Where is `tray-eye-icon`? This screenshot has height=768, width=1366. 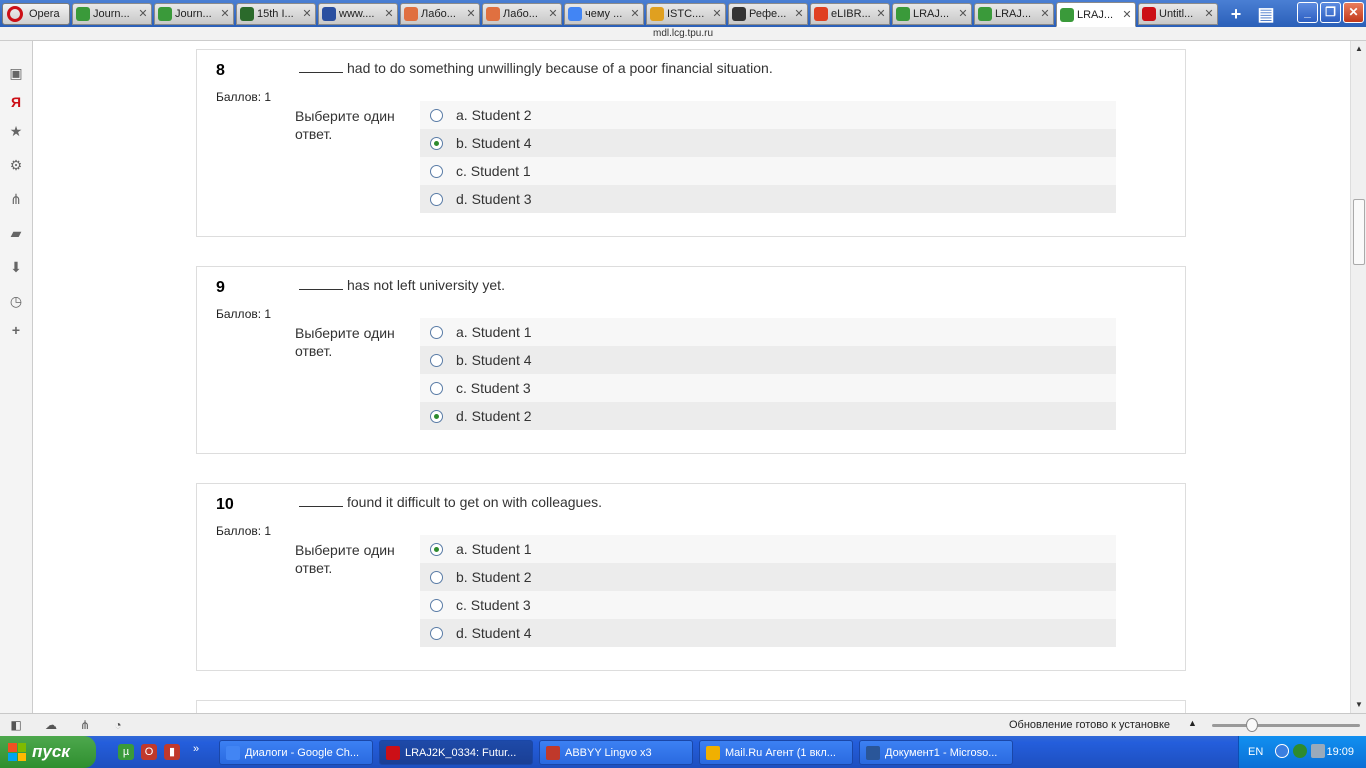
tray-eye-icon is located at coordinates (1300, 751).